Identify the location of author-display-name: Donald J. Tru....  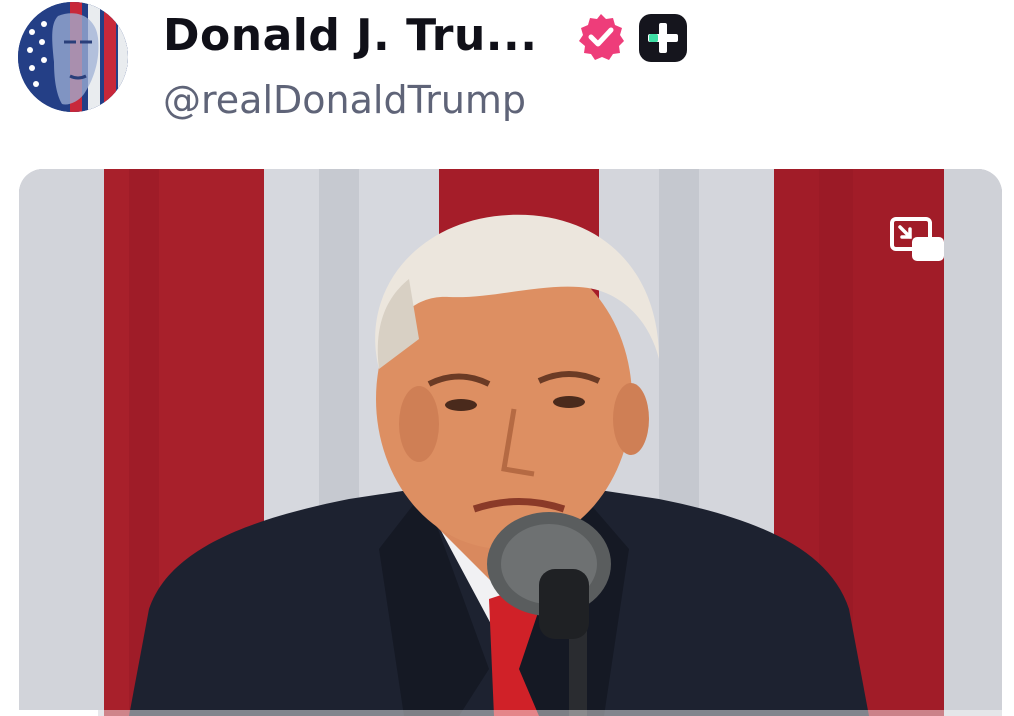
(350, 36).